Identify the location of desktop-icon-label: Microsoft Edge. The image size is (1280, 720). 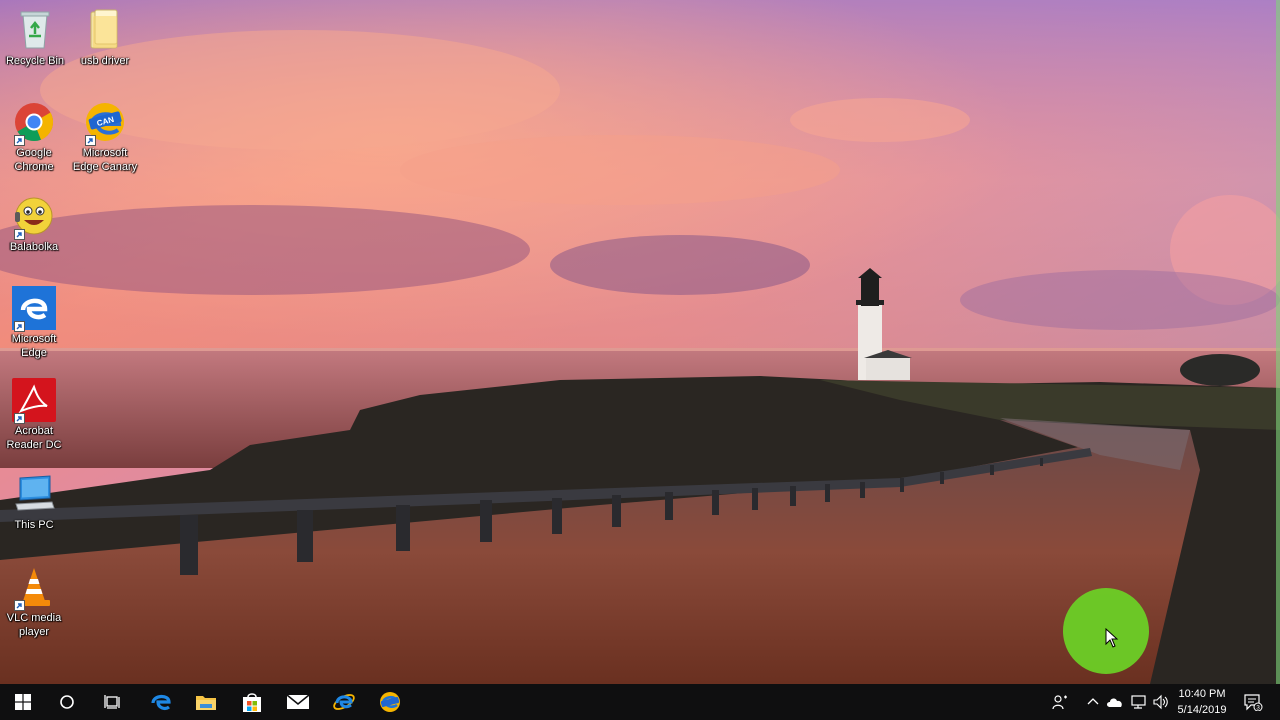
(34, 346).